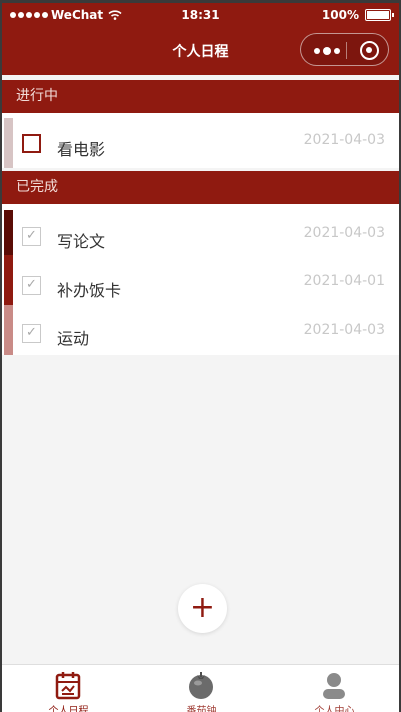 The height and width of the screenshot is (712, 401). What do you see at coordinates (200, 230) in the screenshot?
I see `task-row: ✓ 写论文 2021-04-03` at bounding box center [200, 230].